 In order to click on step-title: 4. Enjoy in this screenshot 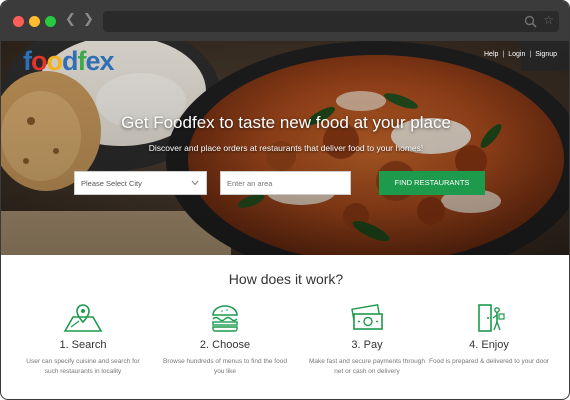, I will do `click(489, 345)`.